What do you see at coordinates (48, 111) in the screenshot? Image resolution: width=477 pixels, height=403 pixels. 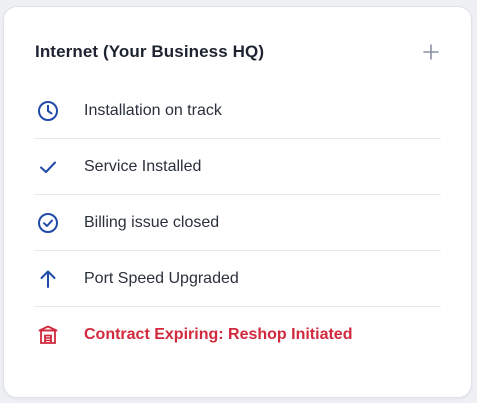 I see `clock-icon` at bounding box center [48, 111].